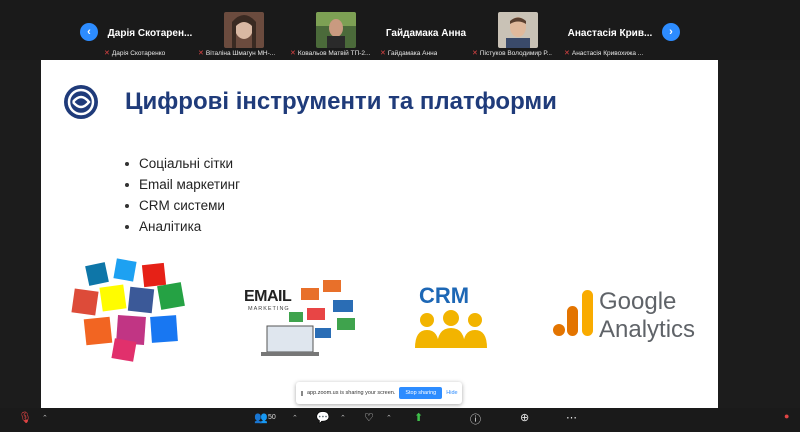  I want to click on chat-options-caret-icon: ⌃, so click(343, 418).